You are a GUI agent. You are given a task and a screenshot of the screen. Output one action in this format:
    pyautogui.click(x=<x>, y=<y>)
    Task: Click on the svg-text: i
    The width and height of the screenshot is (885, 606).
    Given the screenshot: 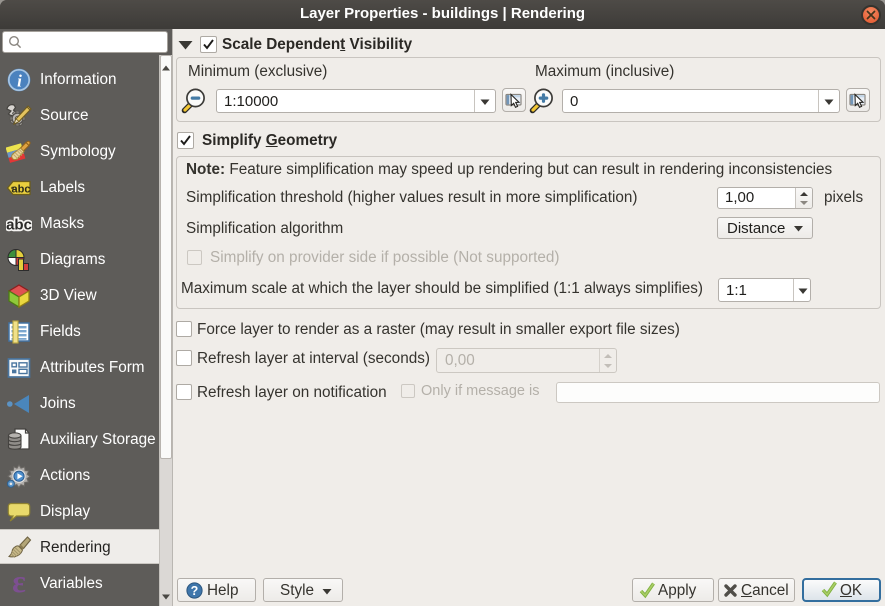 What is the action you would take?
    pyautogui.click(x=19, y=80)
    